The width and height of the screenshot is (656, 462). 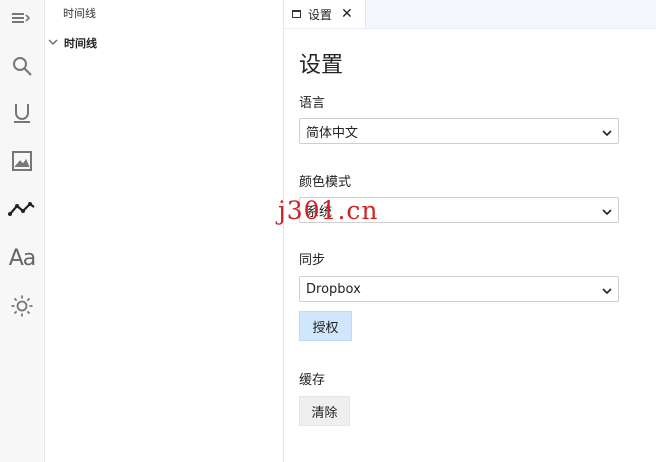 What do you see at coordinates (459, 210) in the screenshot?
I see `color-mode-select: 系统` at bounding box center [459, 210].